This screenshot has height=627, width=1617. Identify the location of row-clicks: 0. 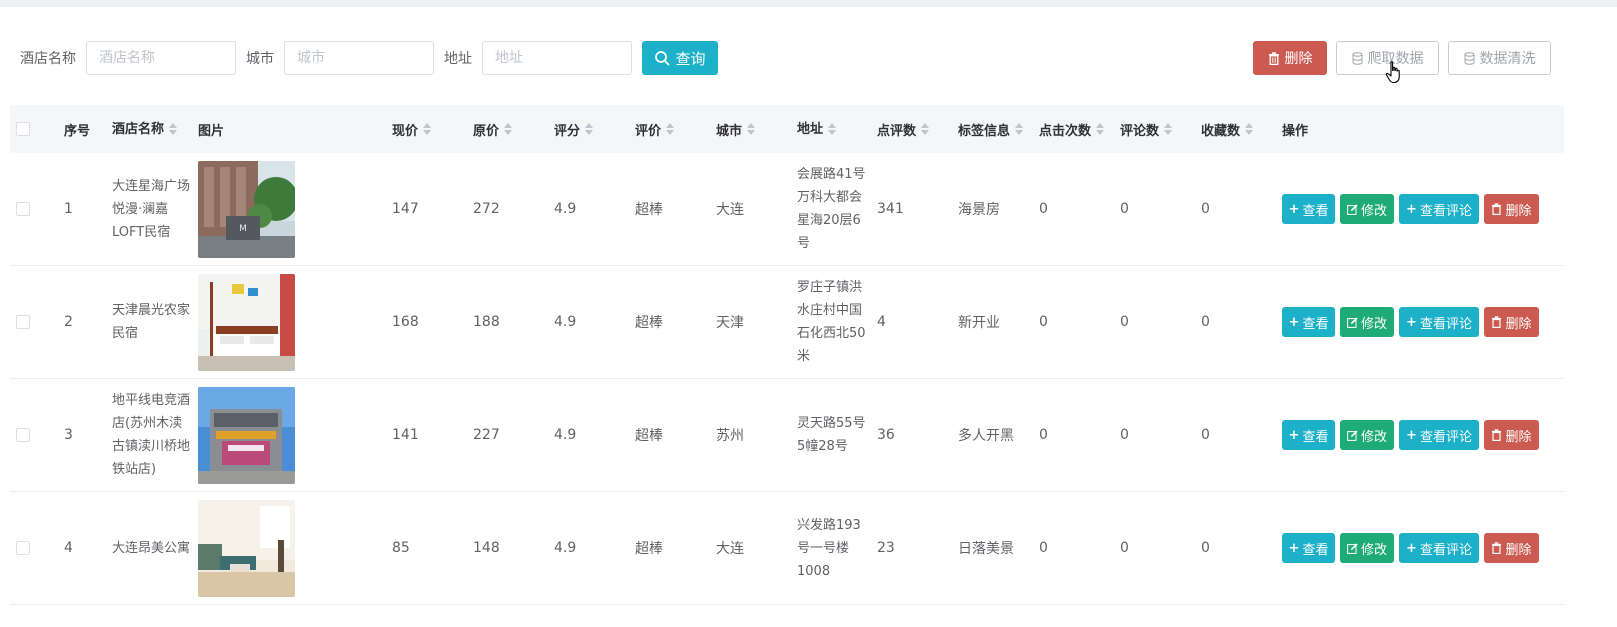
(1043, 548).